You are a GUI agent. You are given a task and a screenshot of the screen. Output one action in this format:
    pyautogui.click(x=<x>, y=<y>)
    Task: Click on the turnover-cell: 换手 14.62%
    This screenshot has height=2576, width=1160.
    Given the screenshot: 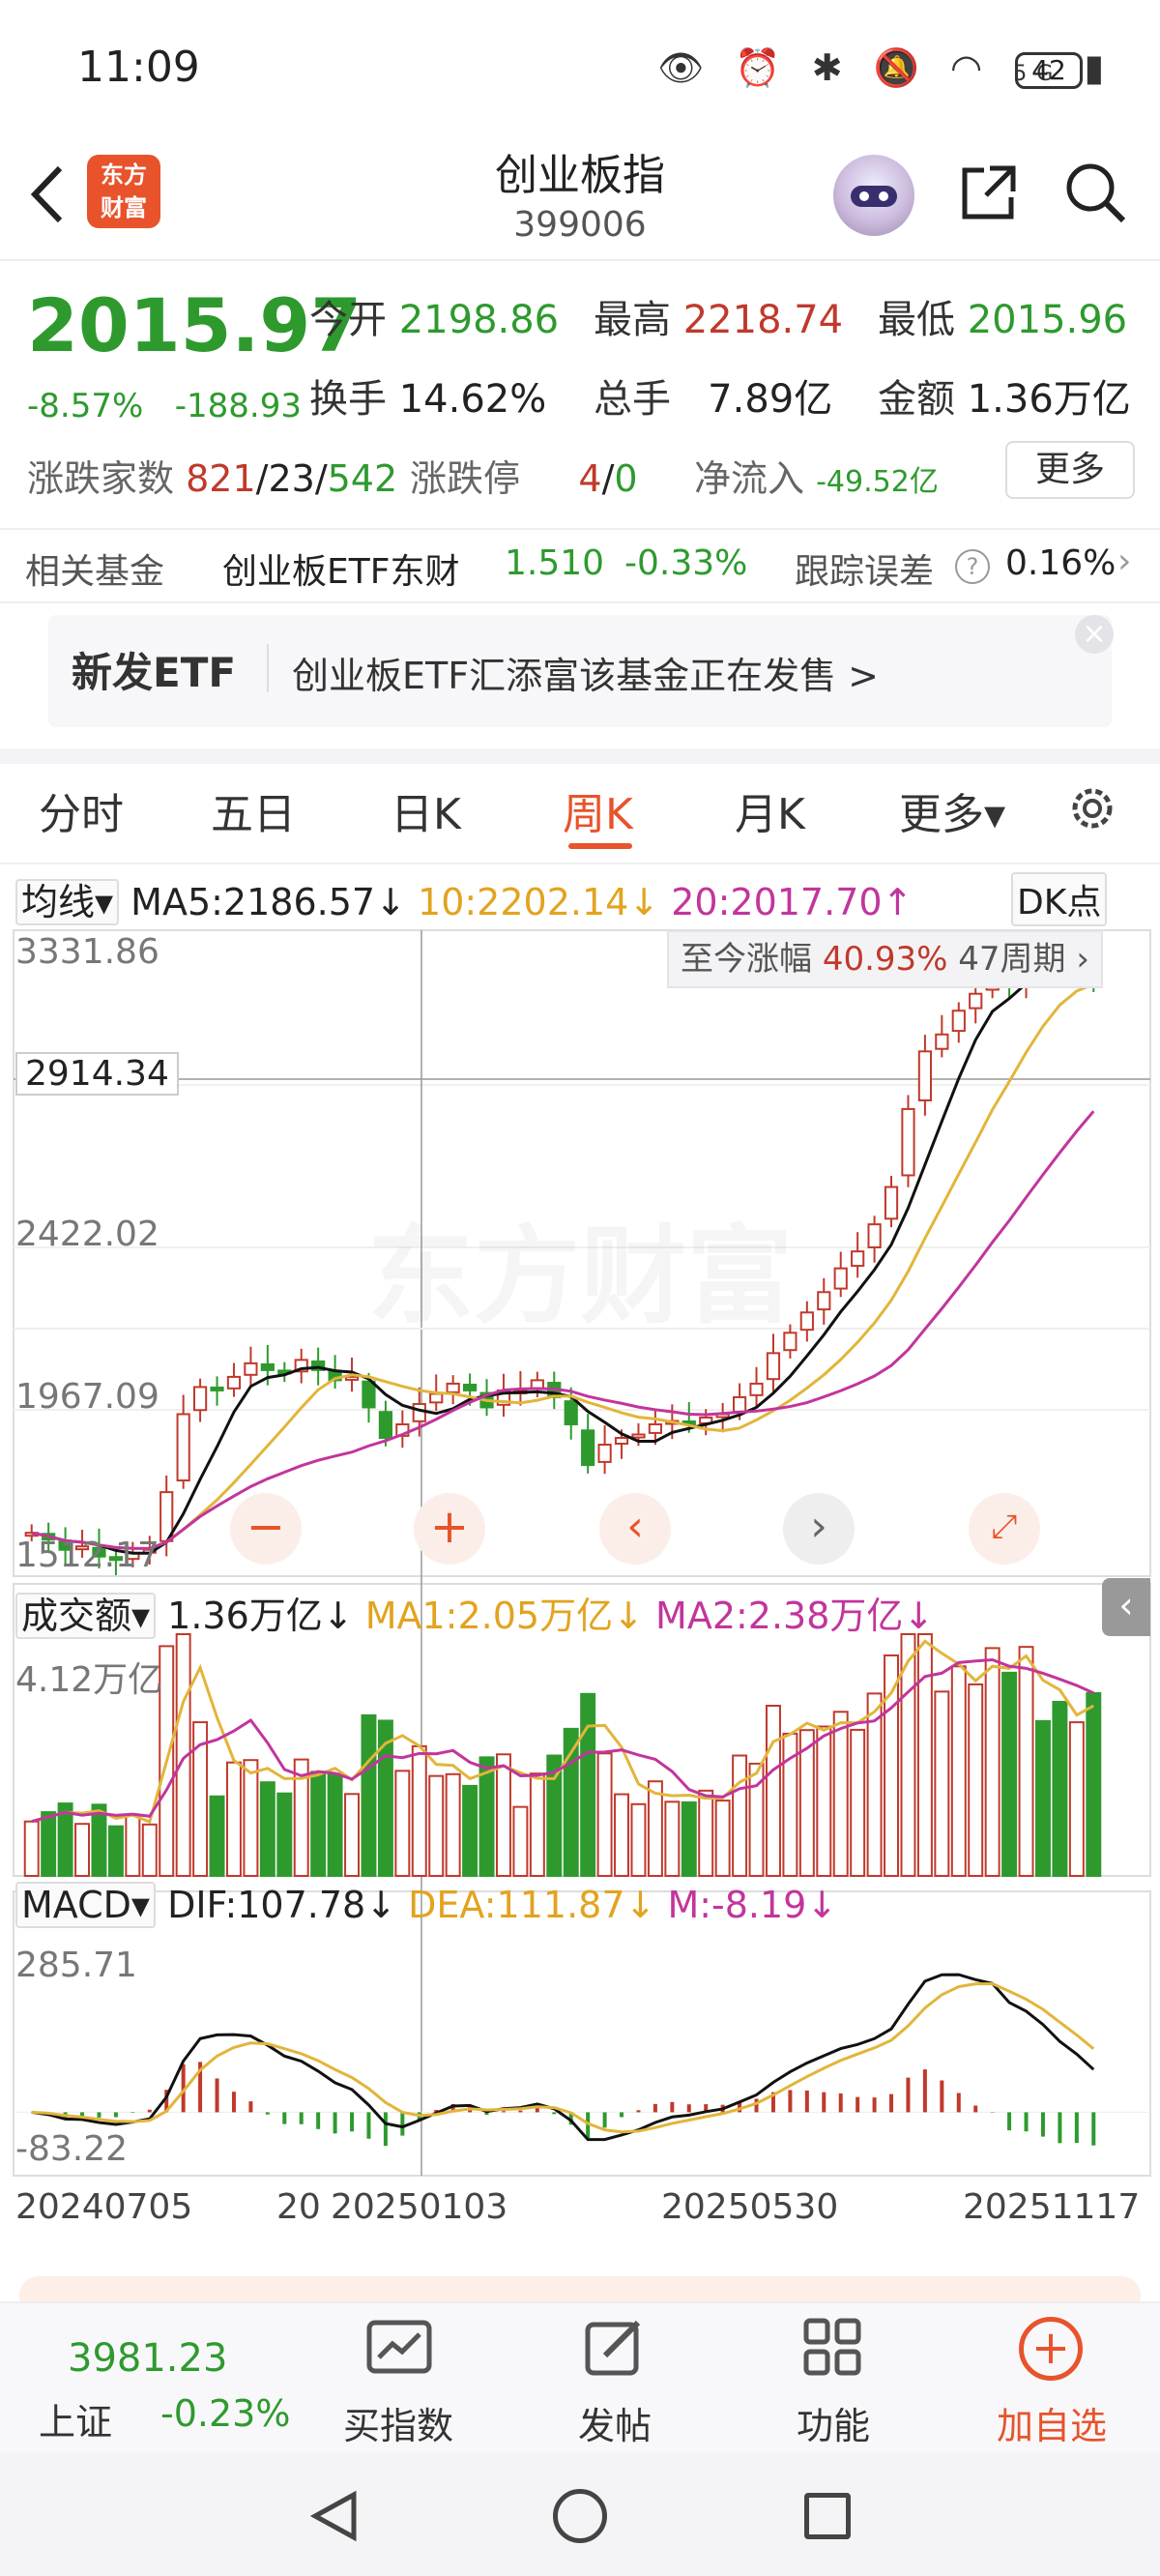 What is the action you would take?
    pyautogui.click(x=428, y=395)
    